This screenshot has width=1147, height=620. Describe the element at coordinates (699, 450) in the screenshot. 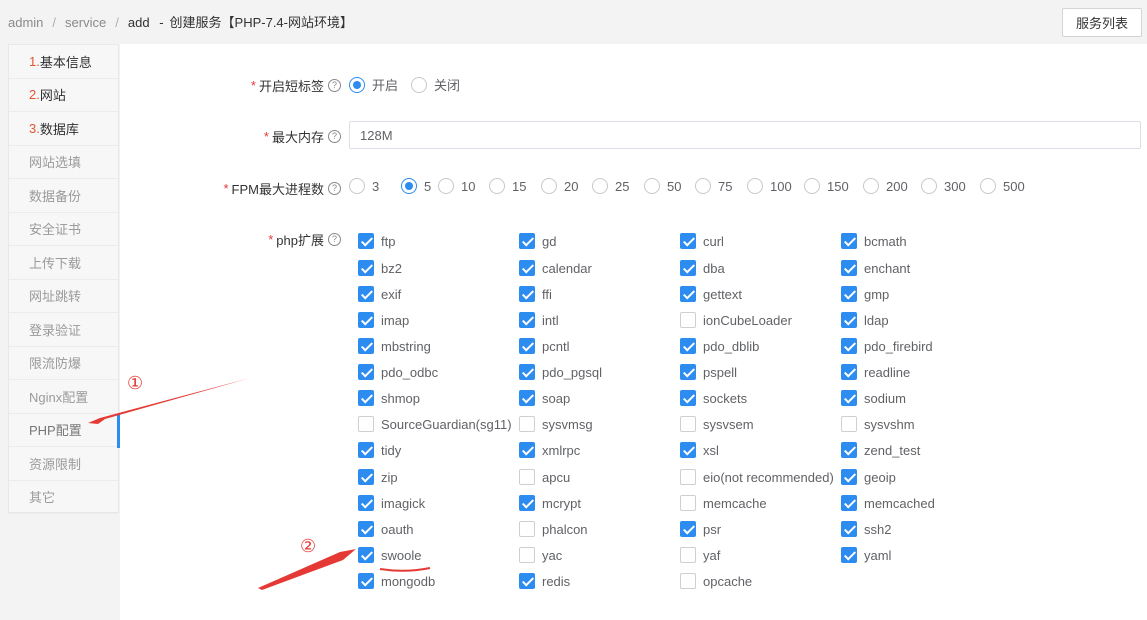

I see `extension-checkbox: xsl` at that location.